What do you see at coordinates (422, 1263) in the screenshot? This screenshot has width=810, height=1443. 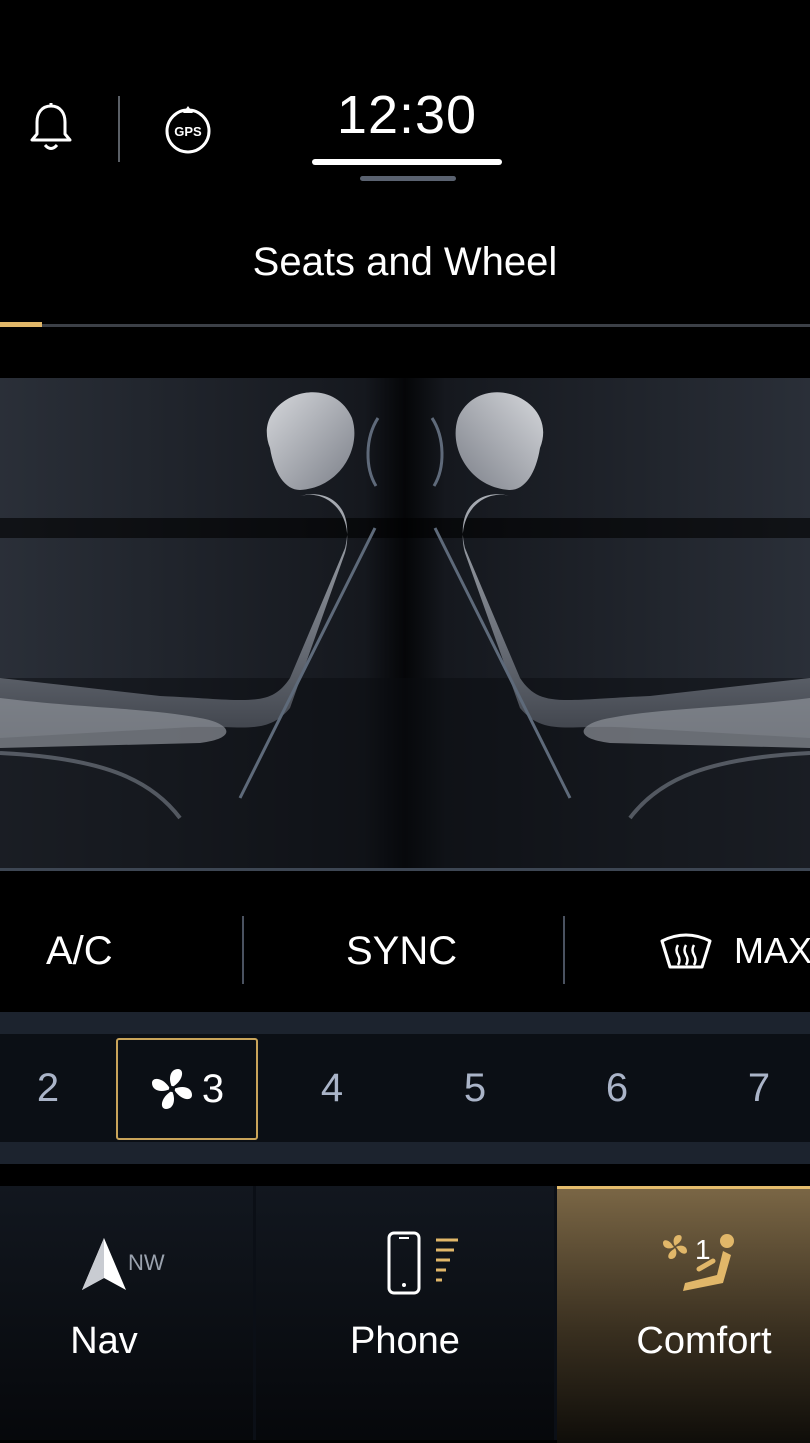 I see `phone-icon` at bounding box center [422, 1263].